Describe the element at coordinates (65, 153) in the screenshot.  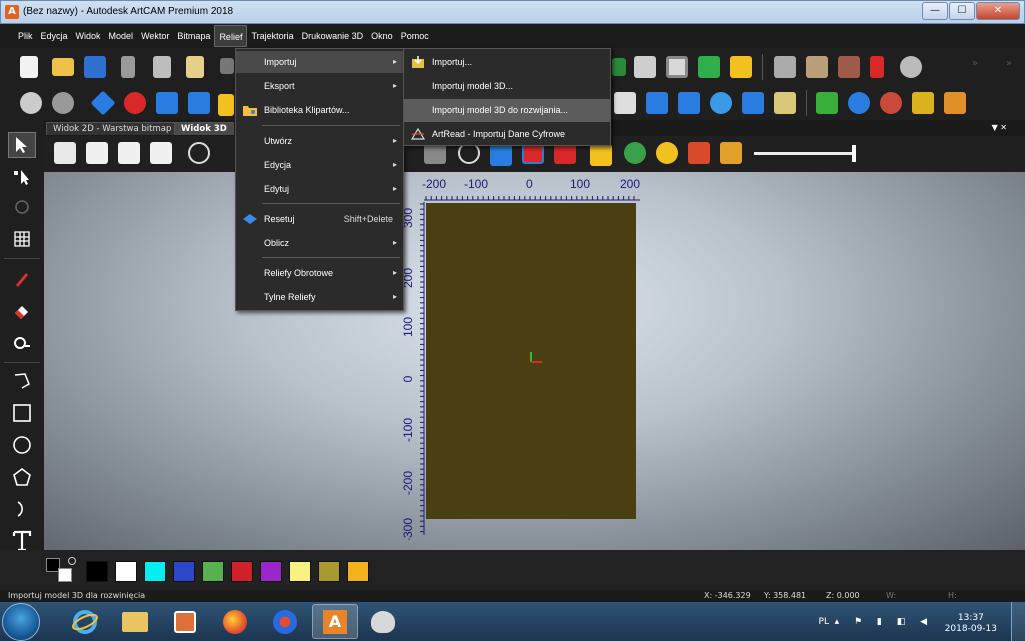
I see `iso-view-icon` at that location.